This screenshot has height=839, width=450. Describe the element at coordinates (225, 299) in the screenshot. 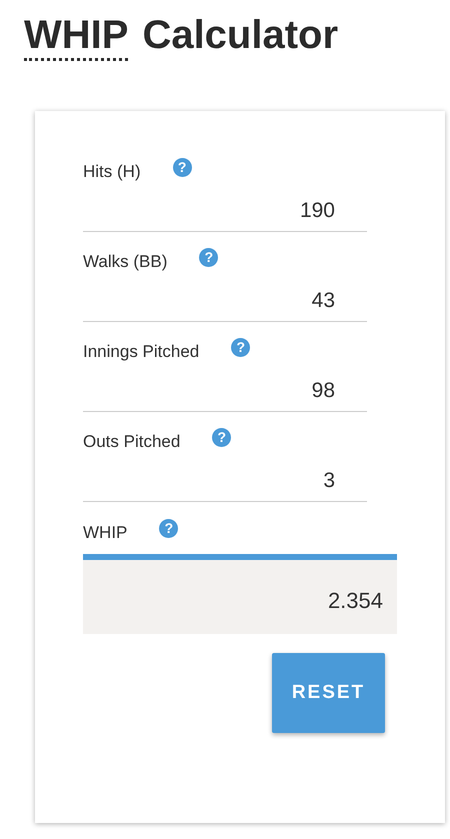

I see `input-field: 43` at that location.